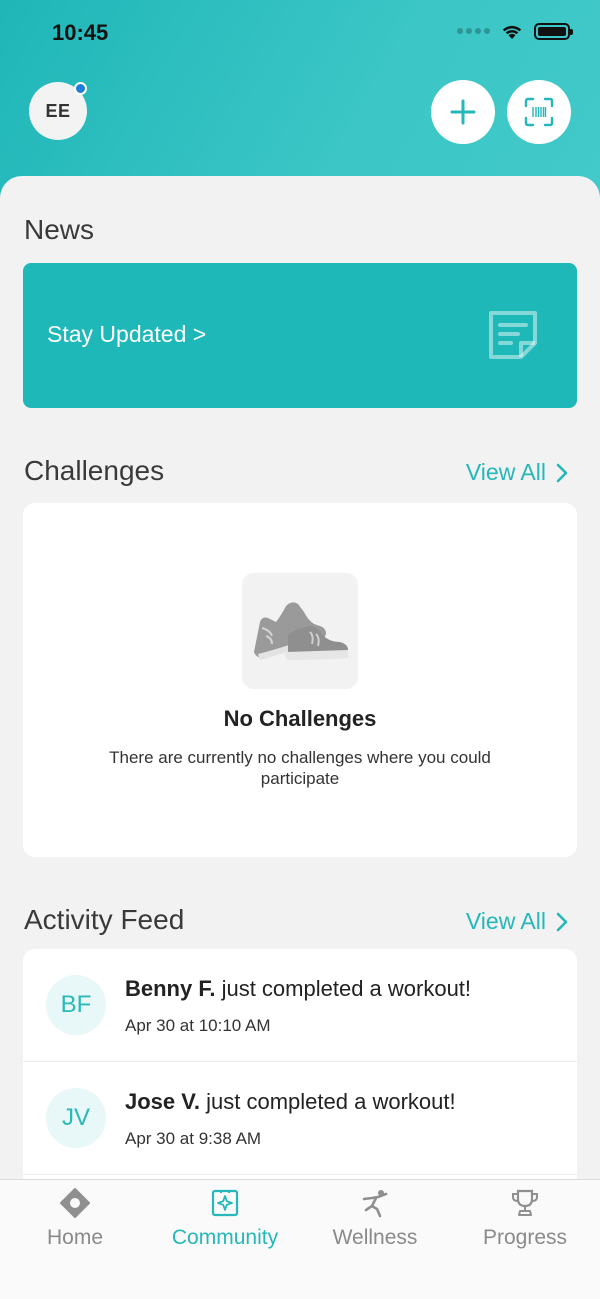  What do you see at coordinates (525, 1237) in the screenshot?
I see `tab-progress-label: Progress` at bounding box center [525, 1237].